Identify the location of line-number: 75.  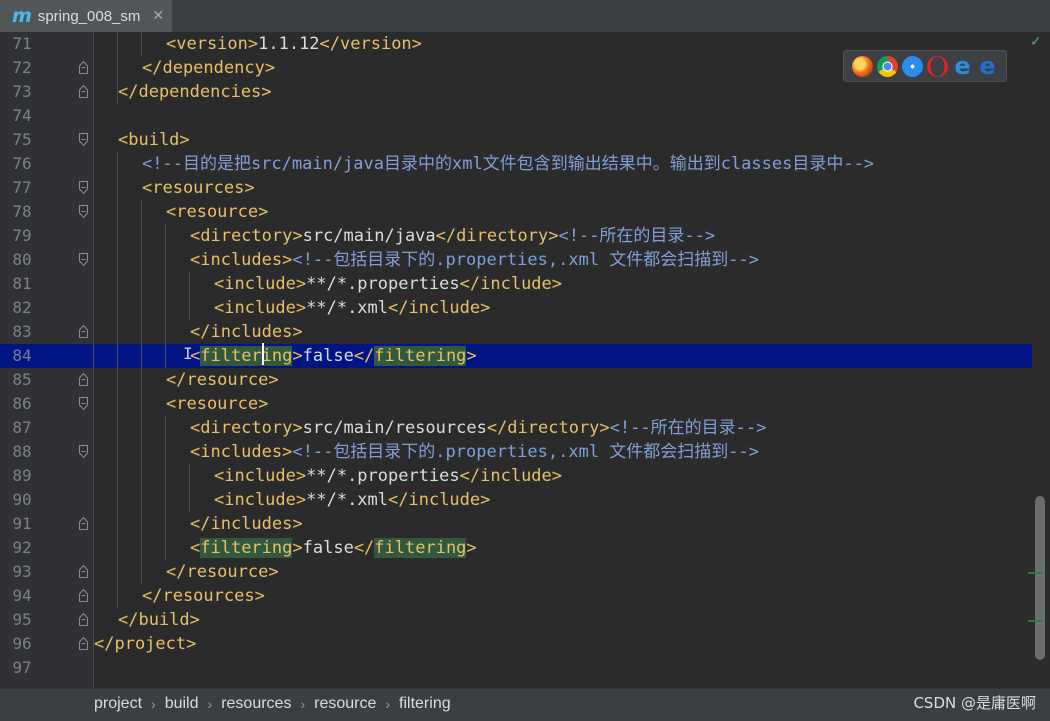
(22, 140).